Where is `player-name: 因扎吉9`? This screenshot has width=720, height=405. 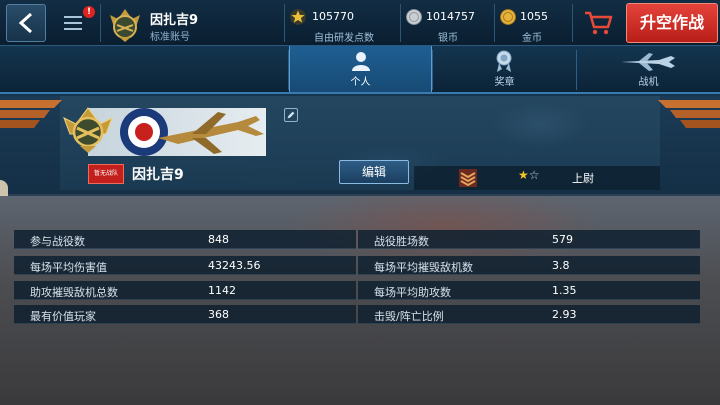 player-name: 因扎吉9 is located at coordinates (174, 20).